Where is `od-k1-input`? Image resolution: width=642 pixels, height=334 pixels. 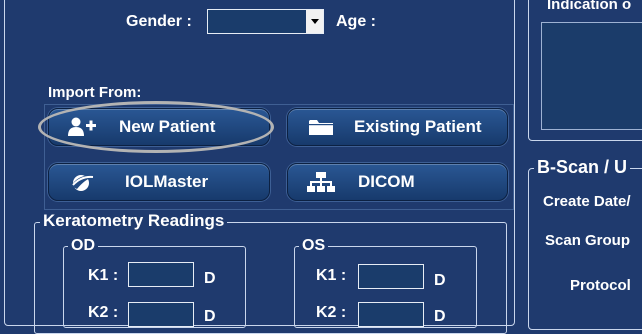
od-k1-input is located at coordinates (161, 274).